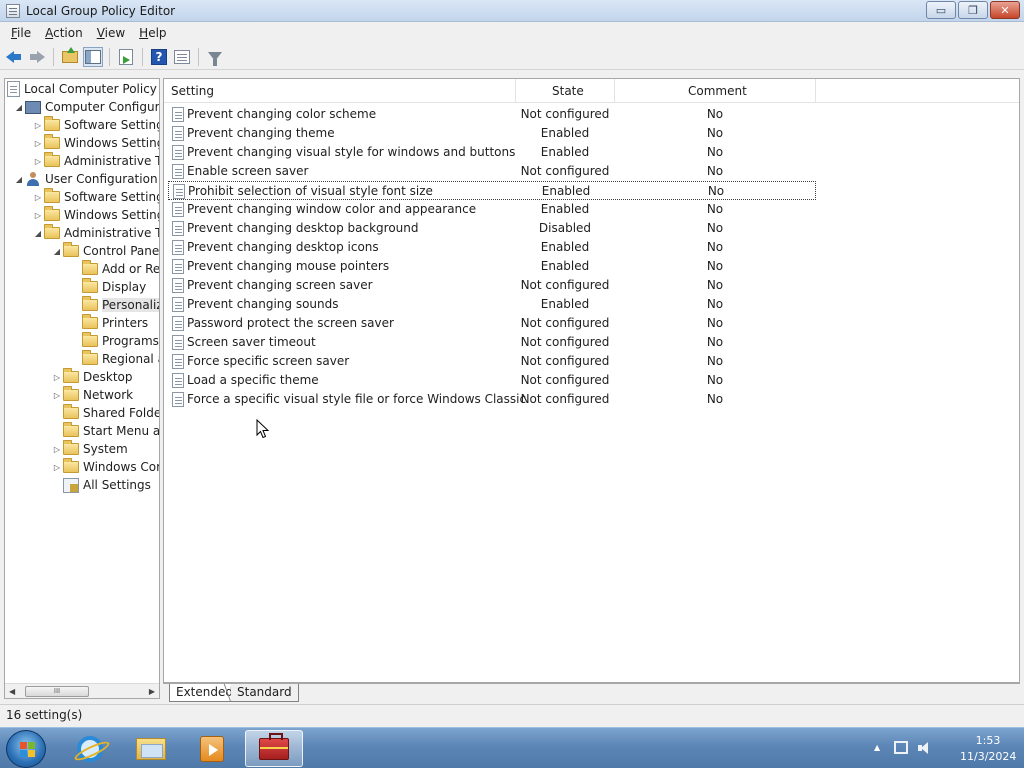 This screenshot has width=1024, height=768. I want to click on tree-item-computer-configuration: ◢ Computer Configura, so click(86, 107).